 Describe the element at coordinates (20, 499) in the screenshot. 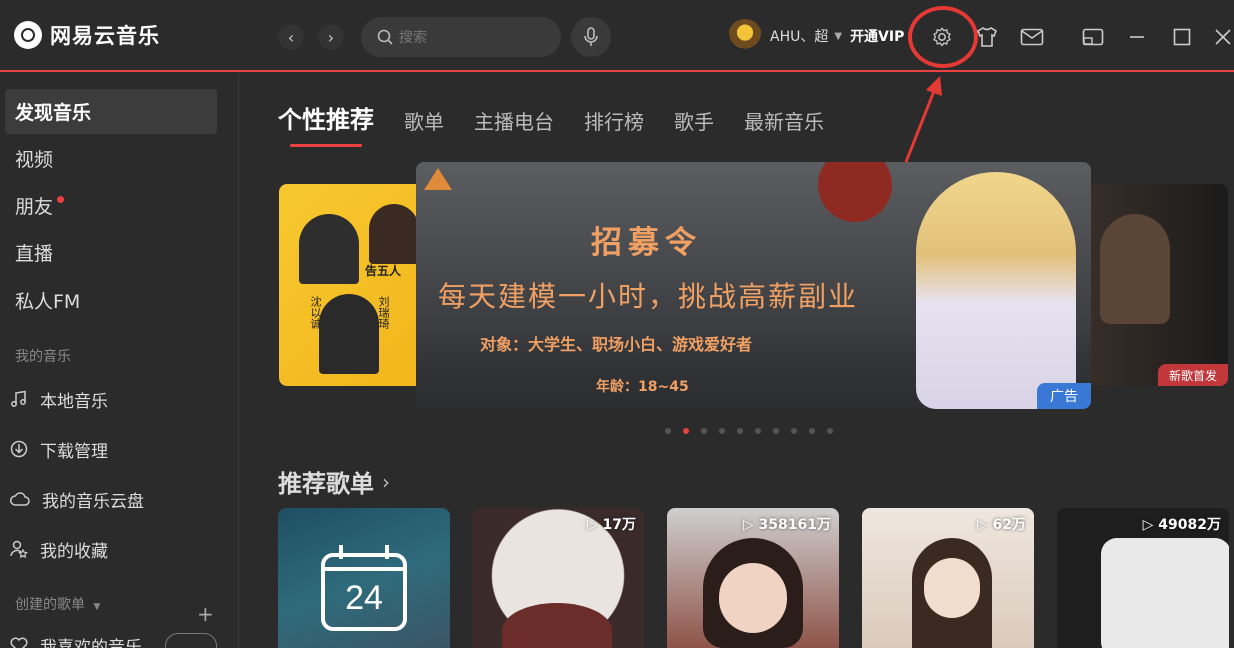

I see `cloud-icon` at that location.